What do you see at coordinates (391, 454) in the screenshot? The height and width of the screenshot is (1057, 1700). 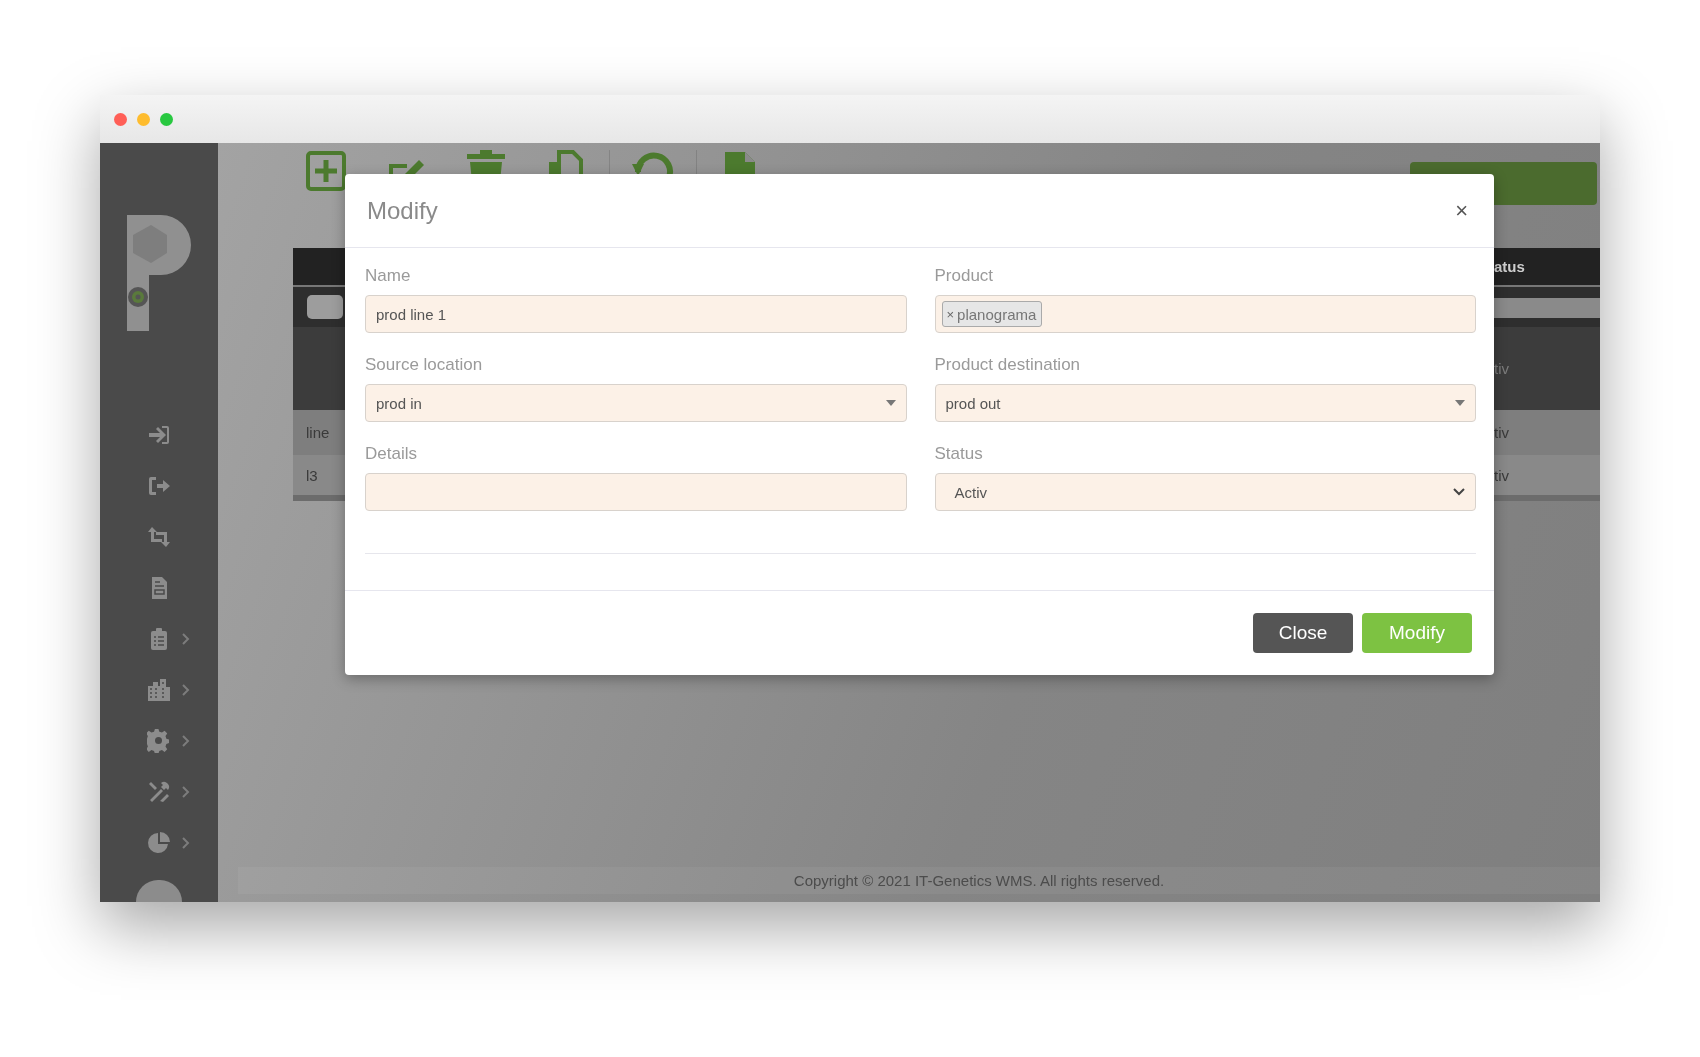 I see `field-label: Details` at bounding box center [391, 454].